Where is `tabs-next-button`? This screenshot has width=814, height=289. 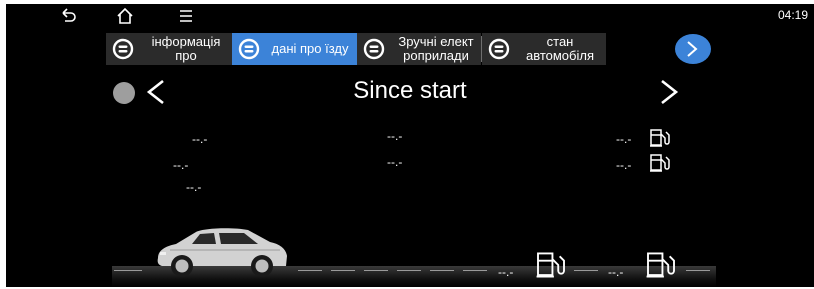 tabs-next-button is located at coordinates (693, 49).